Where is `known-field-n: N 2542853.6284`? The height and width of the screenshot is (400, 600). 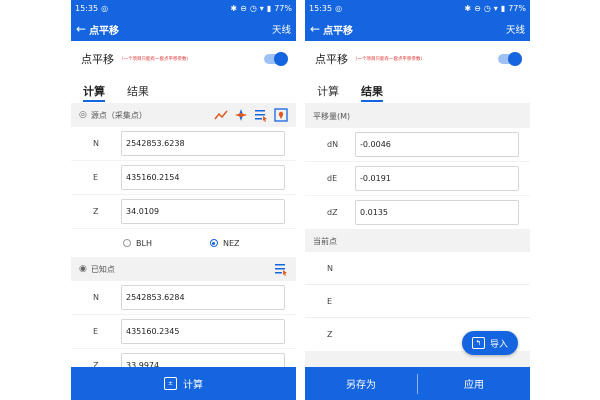 known-field-n: N 2542853.6284 is located at coordinates (183, 297).